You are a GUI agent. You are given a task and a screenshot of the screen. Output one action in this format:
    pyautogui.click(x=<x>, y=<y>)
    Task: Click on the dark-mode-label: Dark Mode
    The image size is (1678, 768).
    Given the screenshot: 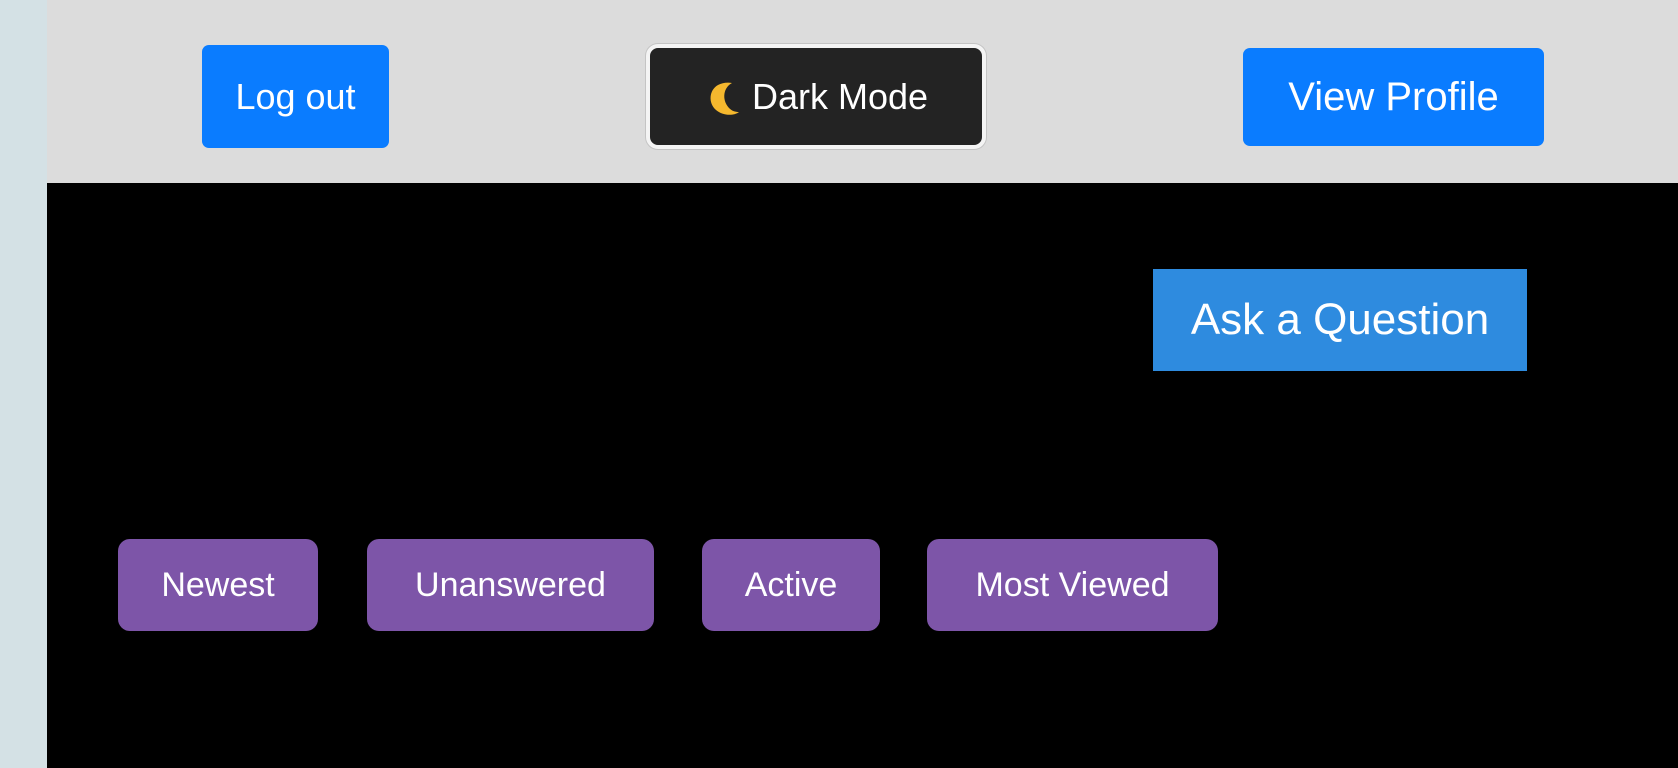 What is the action you would take?
    pyautogui.click(x=840, y=96)
    